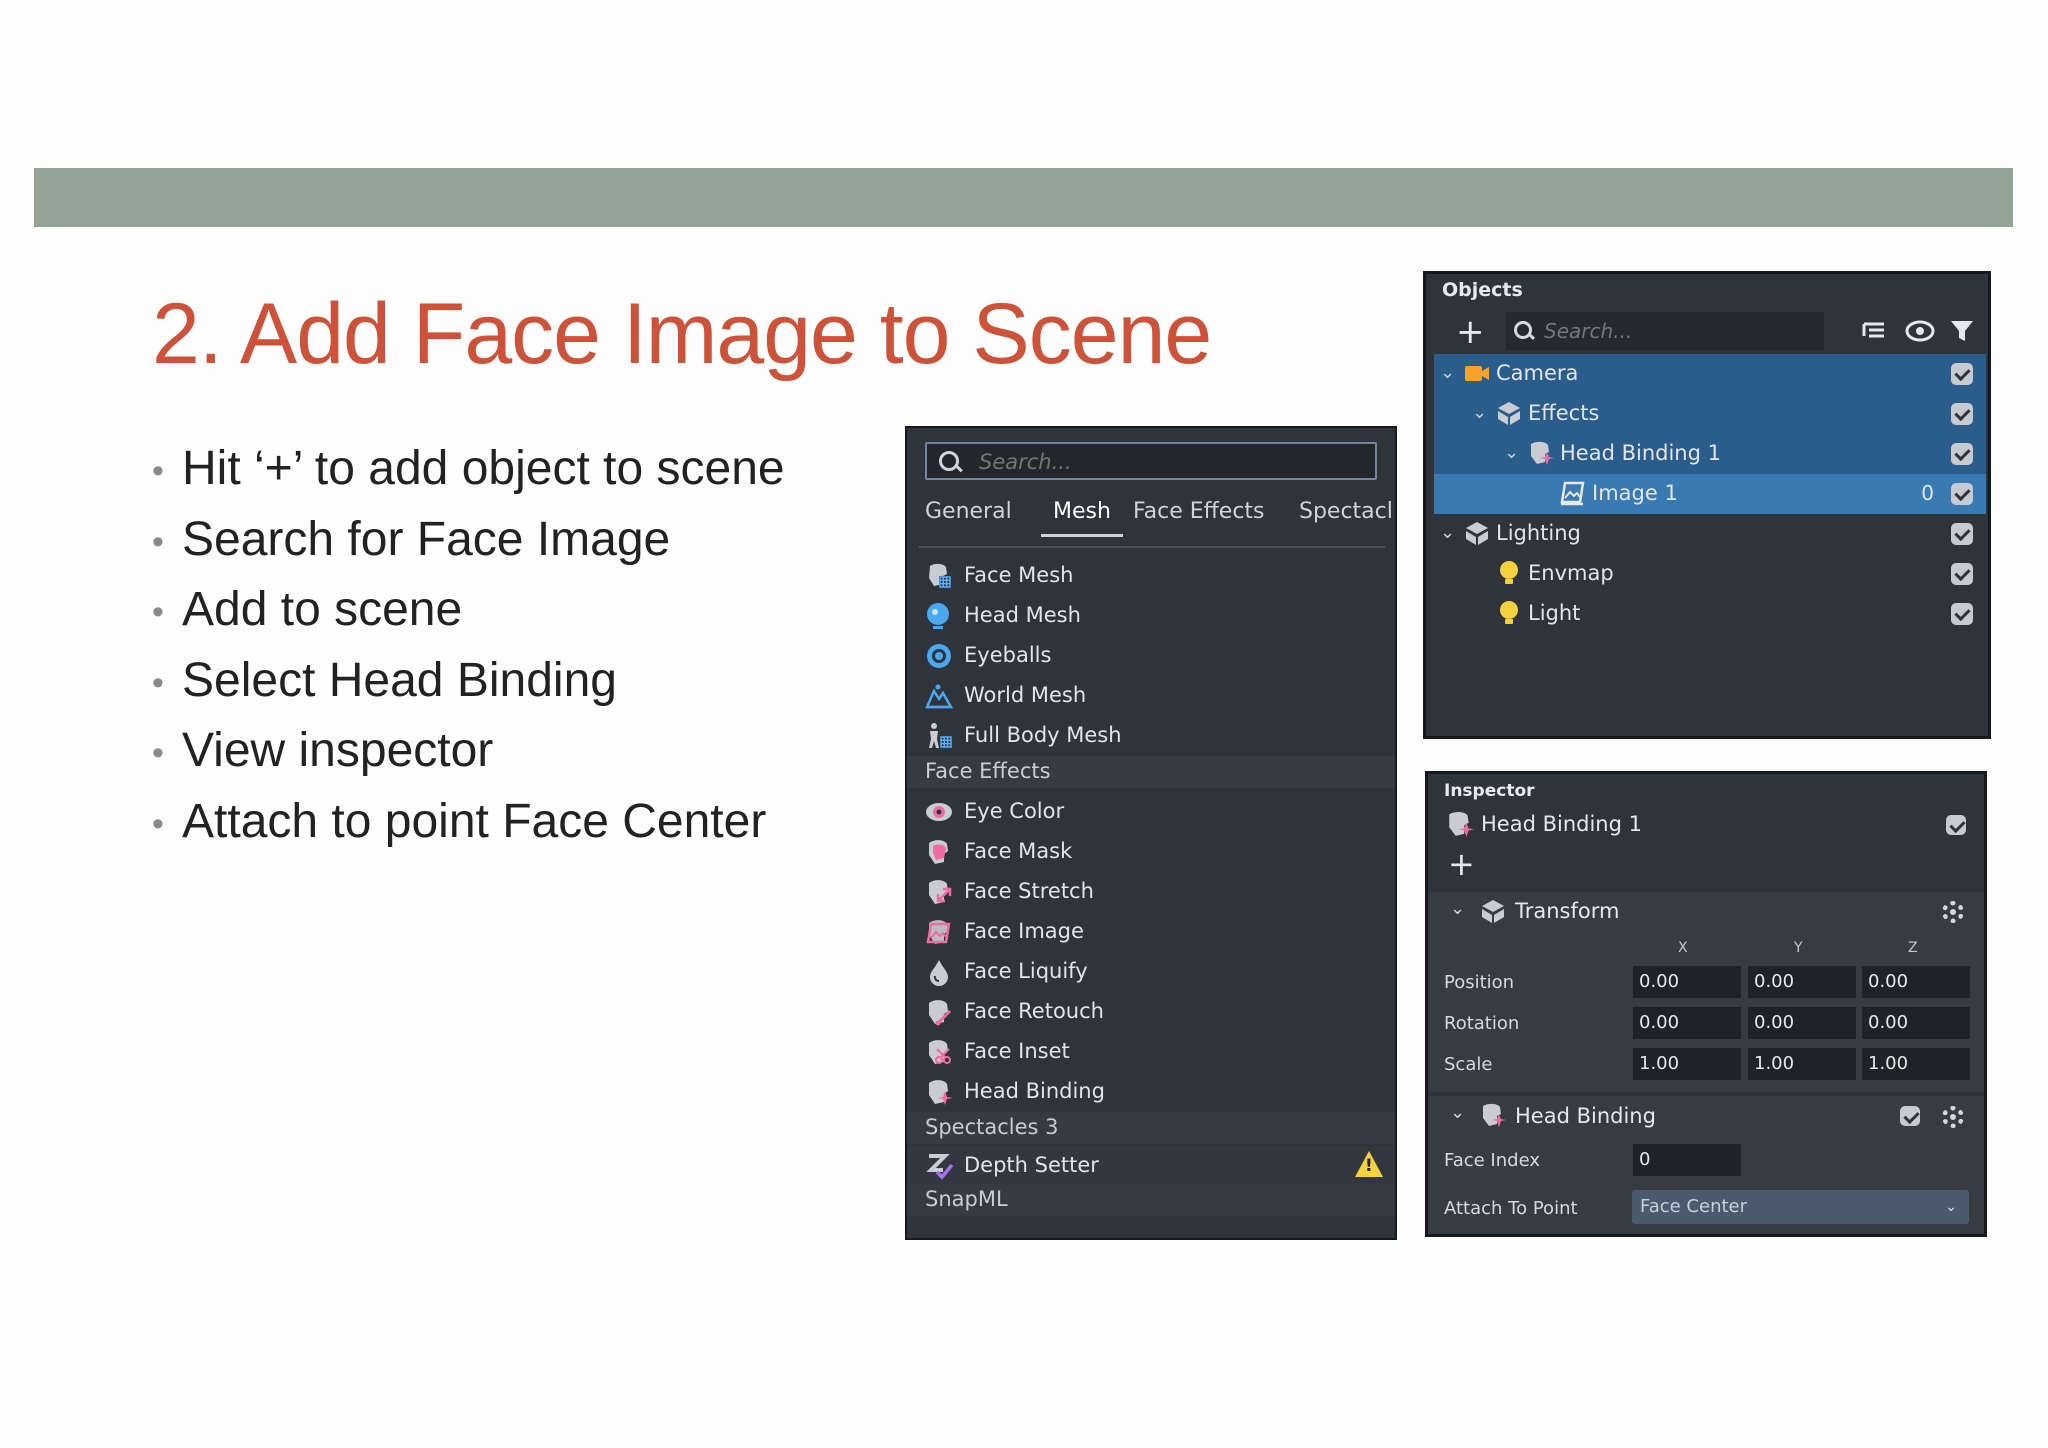 The width and height of the screenshot is (2048, 1448). I want to click on camera-icon, so click(1477, 373).